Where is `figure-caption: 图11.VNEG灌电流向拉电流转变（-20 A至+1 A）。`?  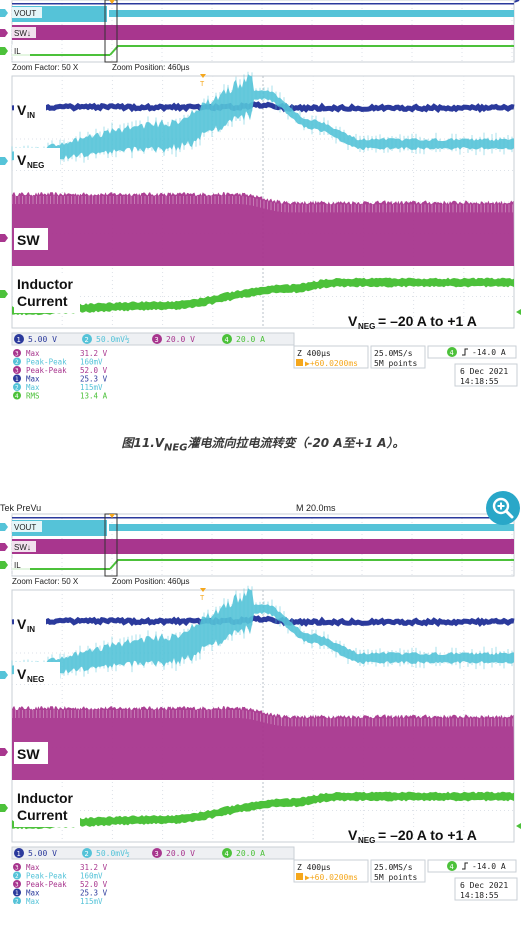 figure-caption: 图11.VNEG灌电流向拉电流转变（-20 A至+1 A）。 is located at coordinates (263, 443).